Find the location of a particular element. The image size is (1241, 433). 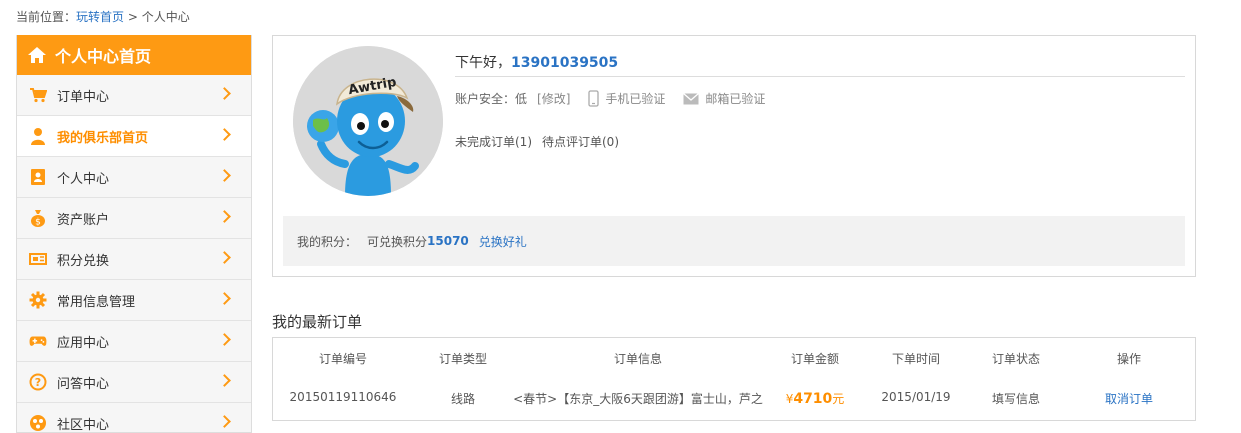

column-header: 订单编号 is located at coordinates (342, 359).